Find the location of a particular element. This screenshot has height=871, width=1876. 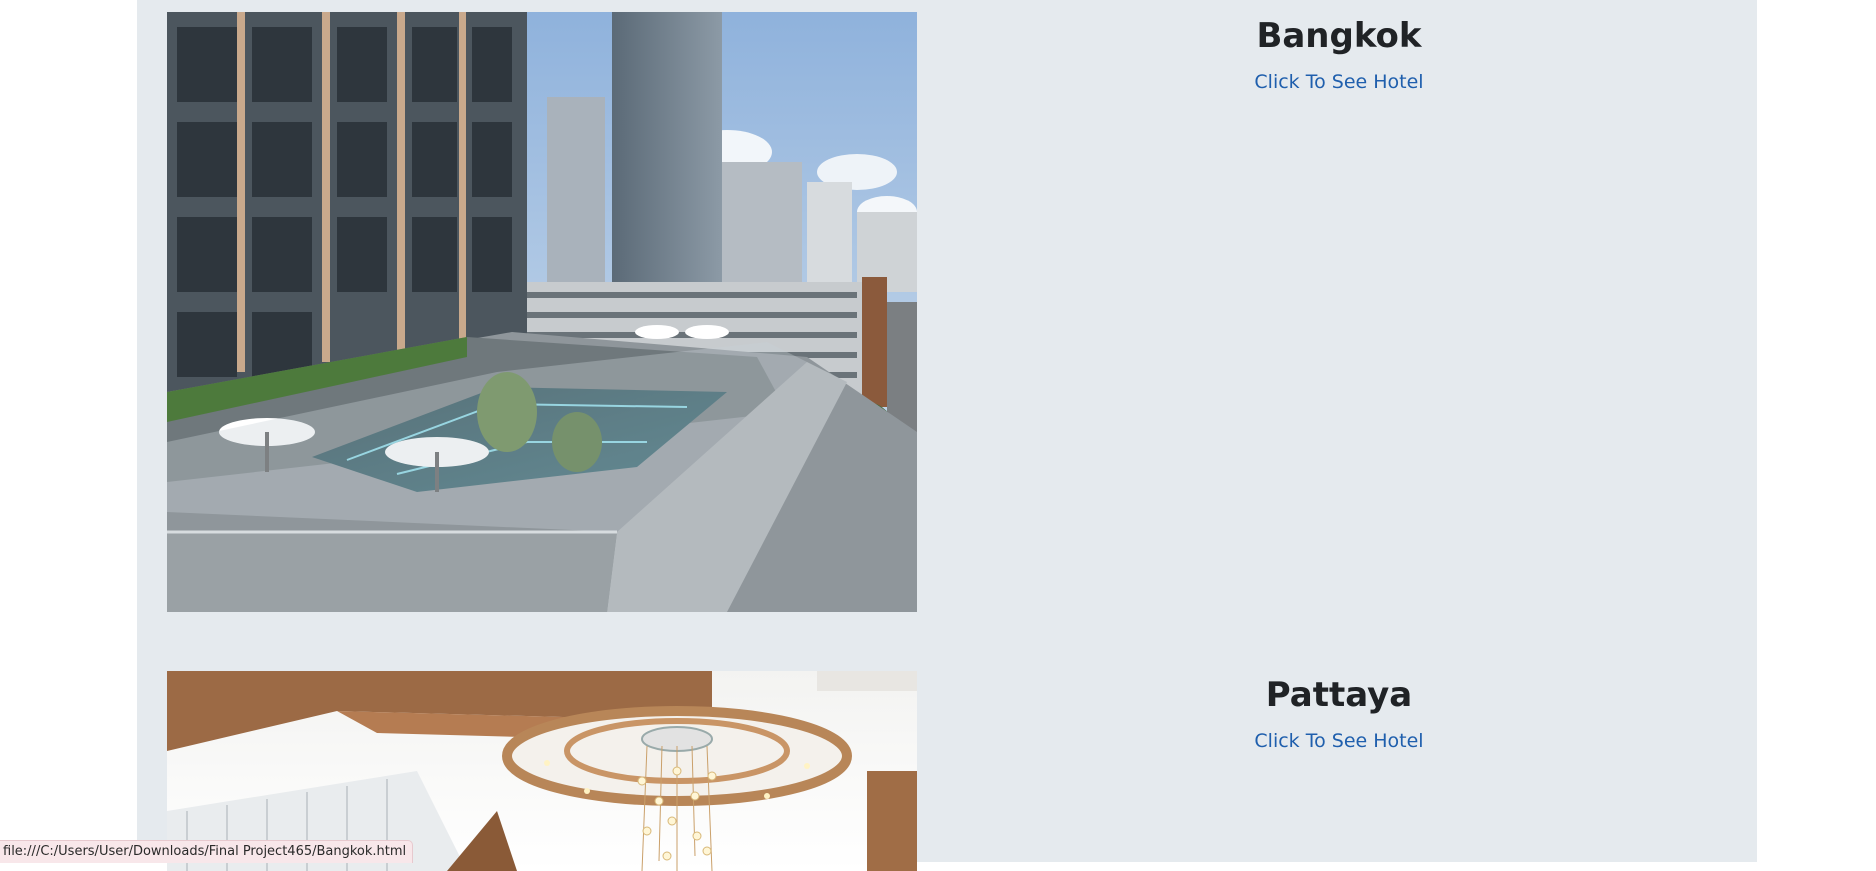

city-title-pattaya: Pattaya is located at coordinates (1339, 695).